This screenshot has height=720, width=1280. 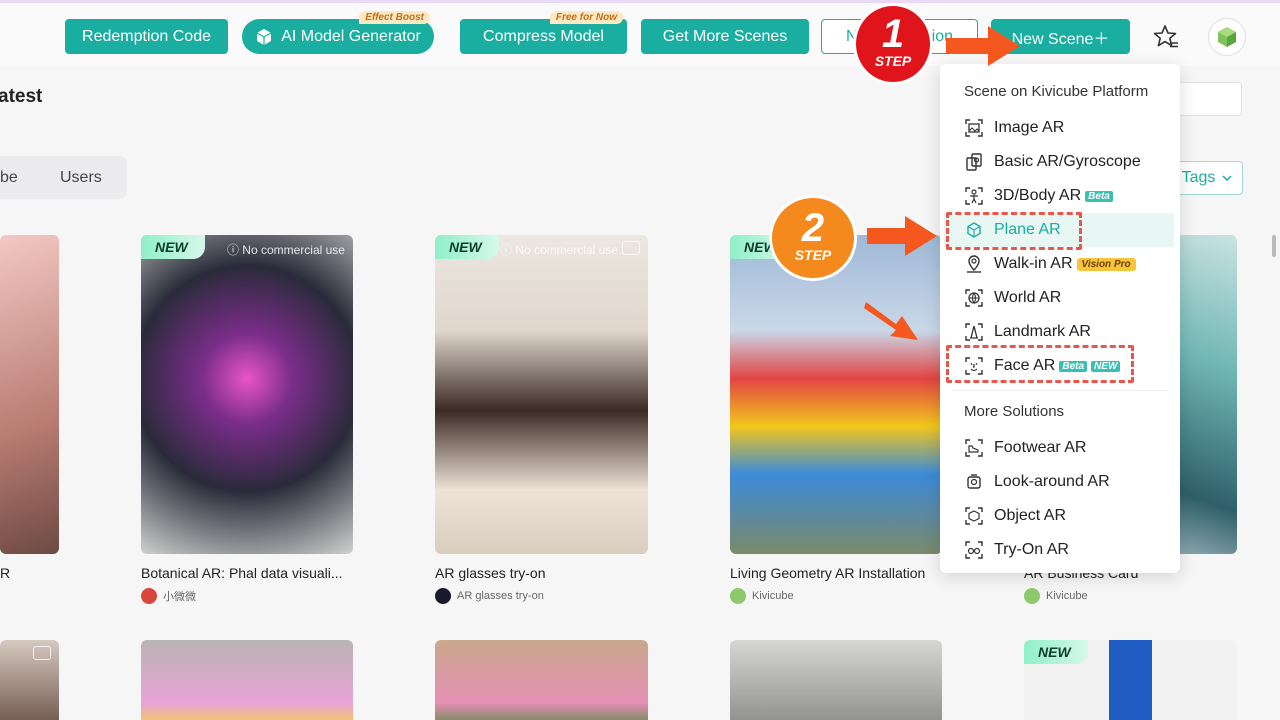 What do you see at coordinates (1274, 246) in the screenshot?
I see `scrollbar` at bounding box center [1274, 246].